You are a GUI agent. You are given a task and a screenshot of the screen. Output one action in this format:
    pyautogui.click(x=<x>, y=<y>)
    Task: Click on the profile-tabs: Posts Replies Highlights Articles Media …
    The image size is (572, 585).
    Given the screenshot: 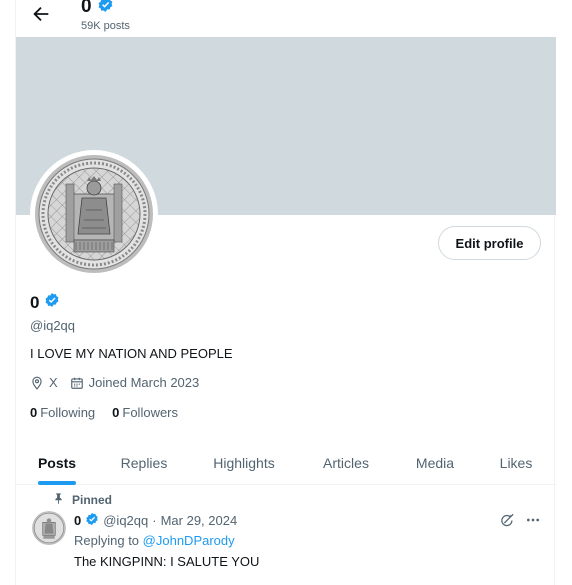 What is the action you would take?
    pyautogui.click(x=286, y=462)
    